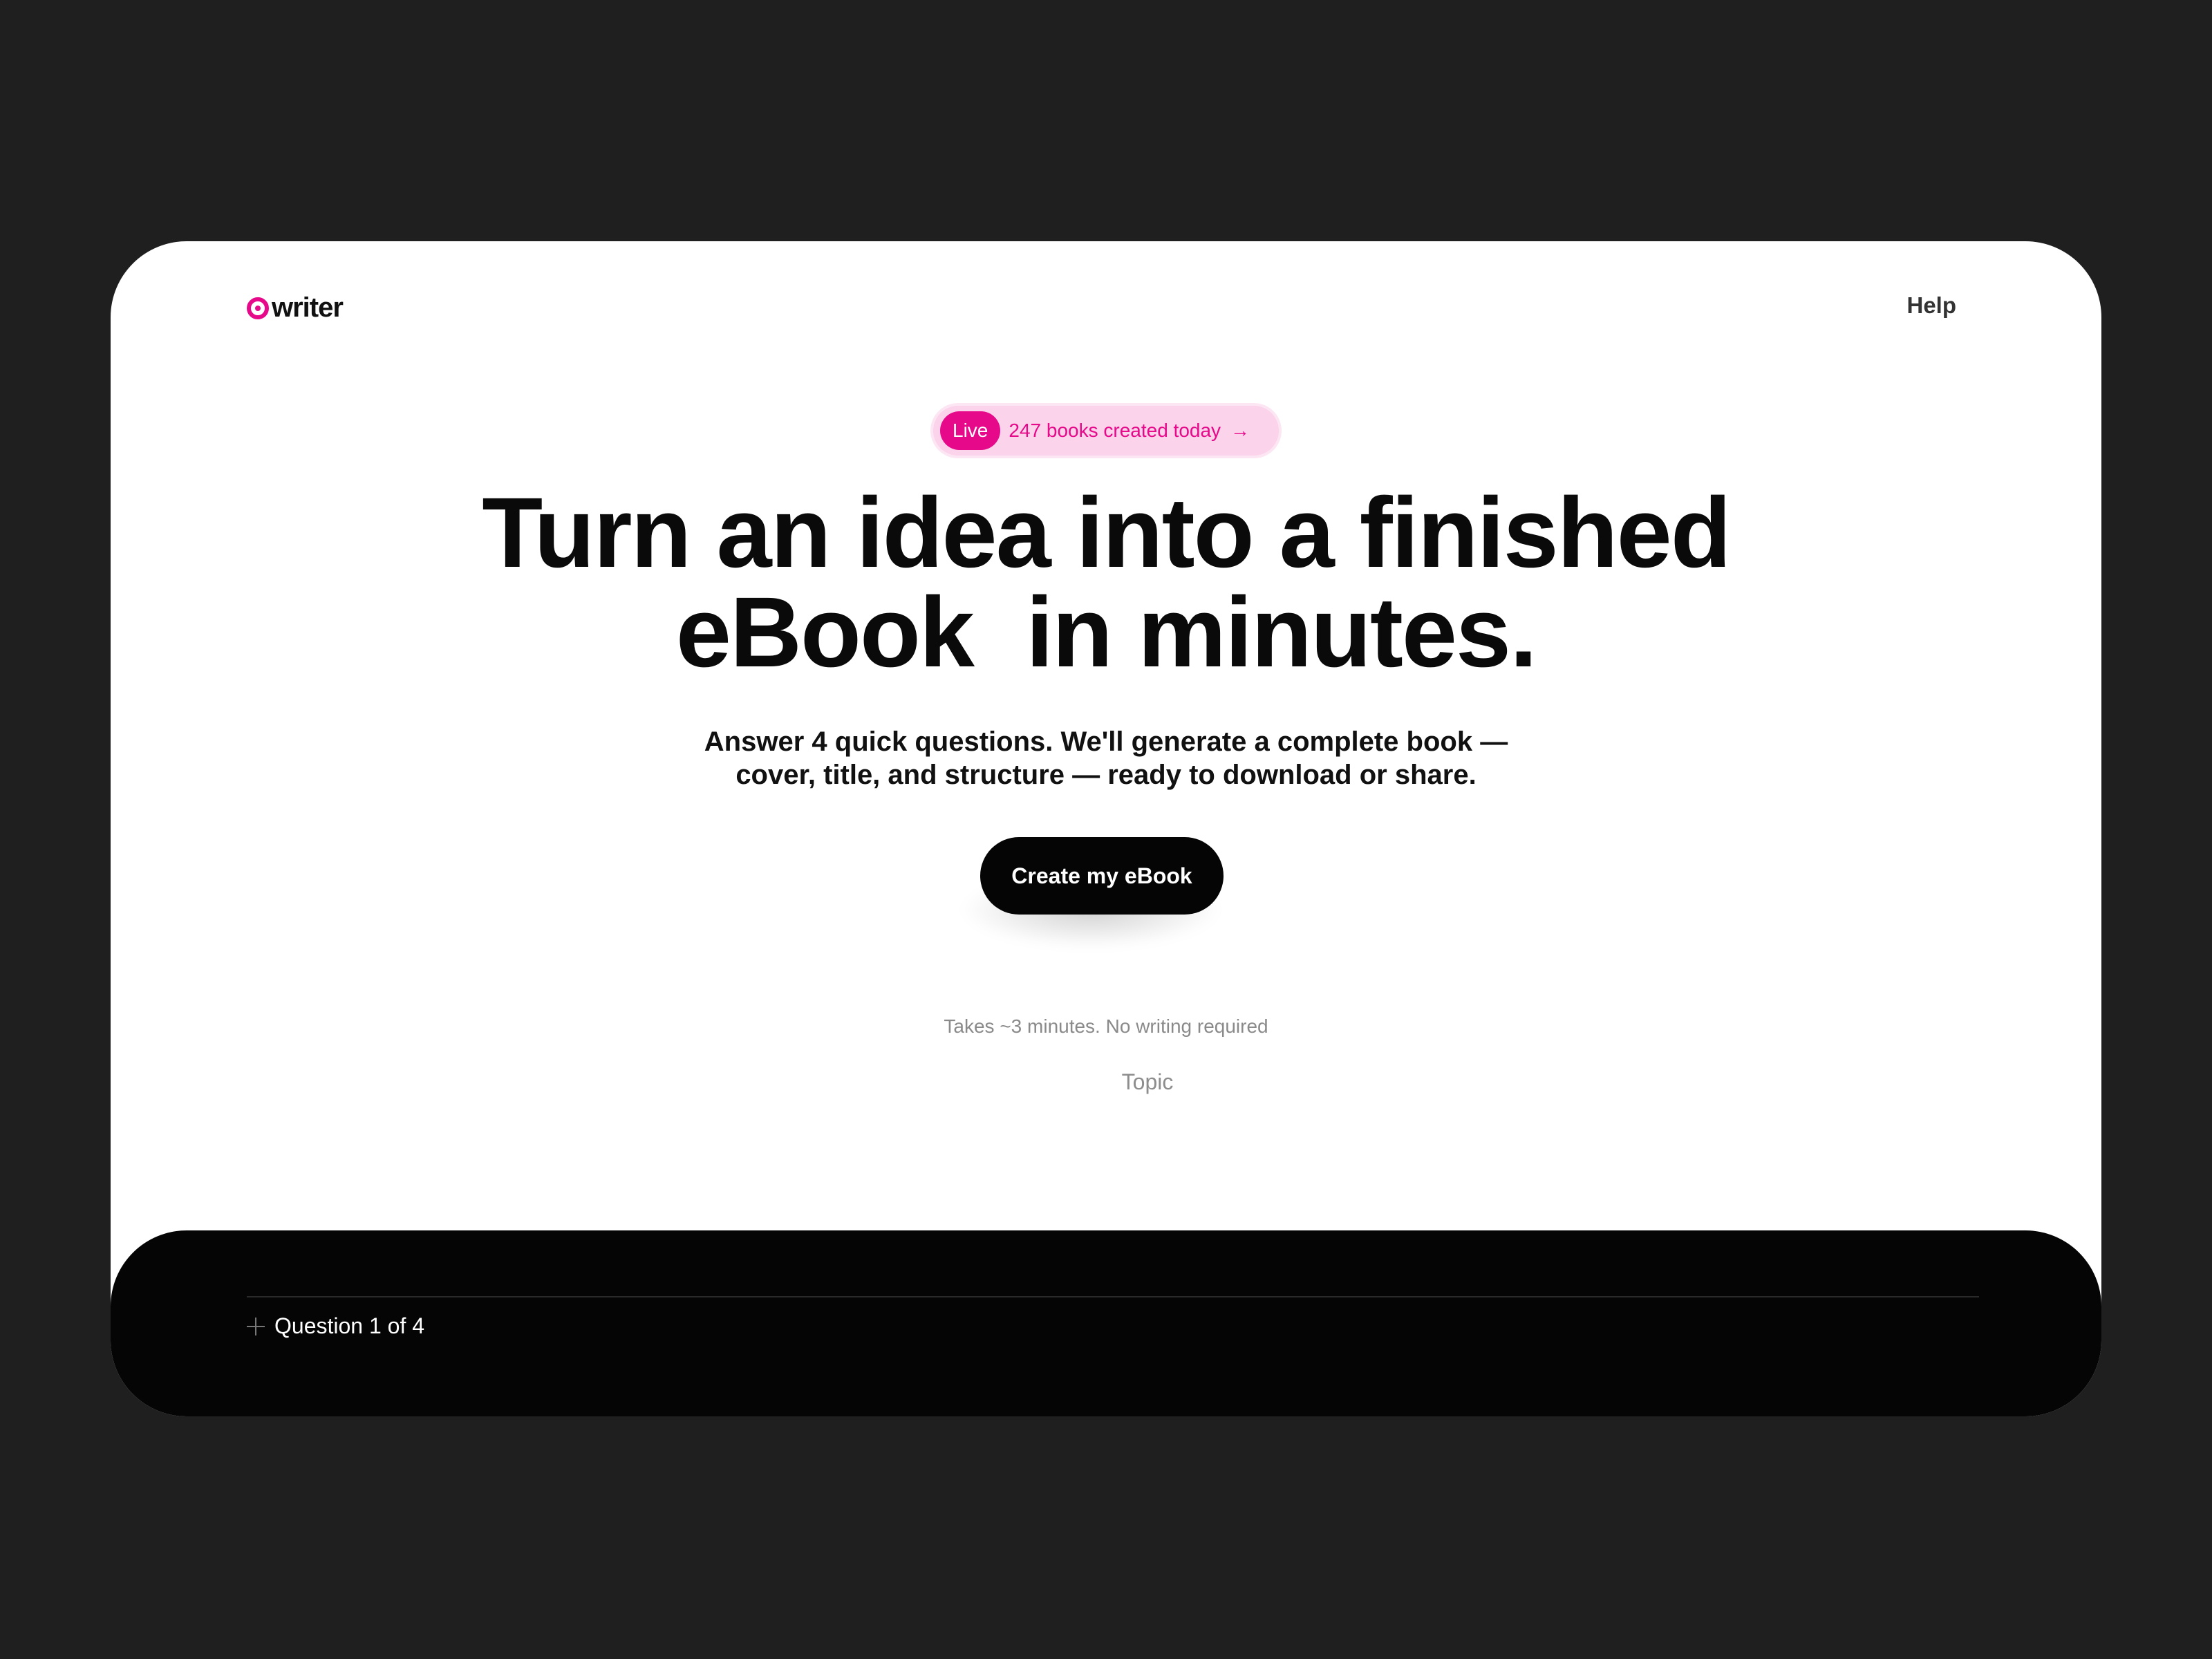  Describe the element at coordinates (971, 431) in the screenshot. I see `live-badge: Live` at that location.